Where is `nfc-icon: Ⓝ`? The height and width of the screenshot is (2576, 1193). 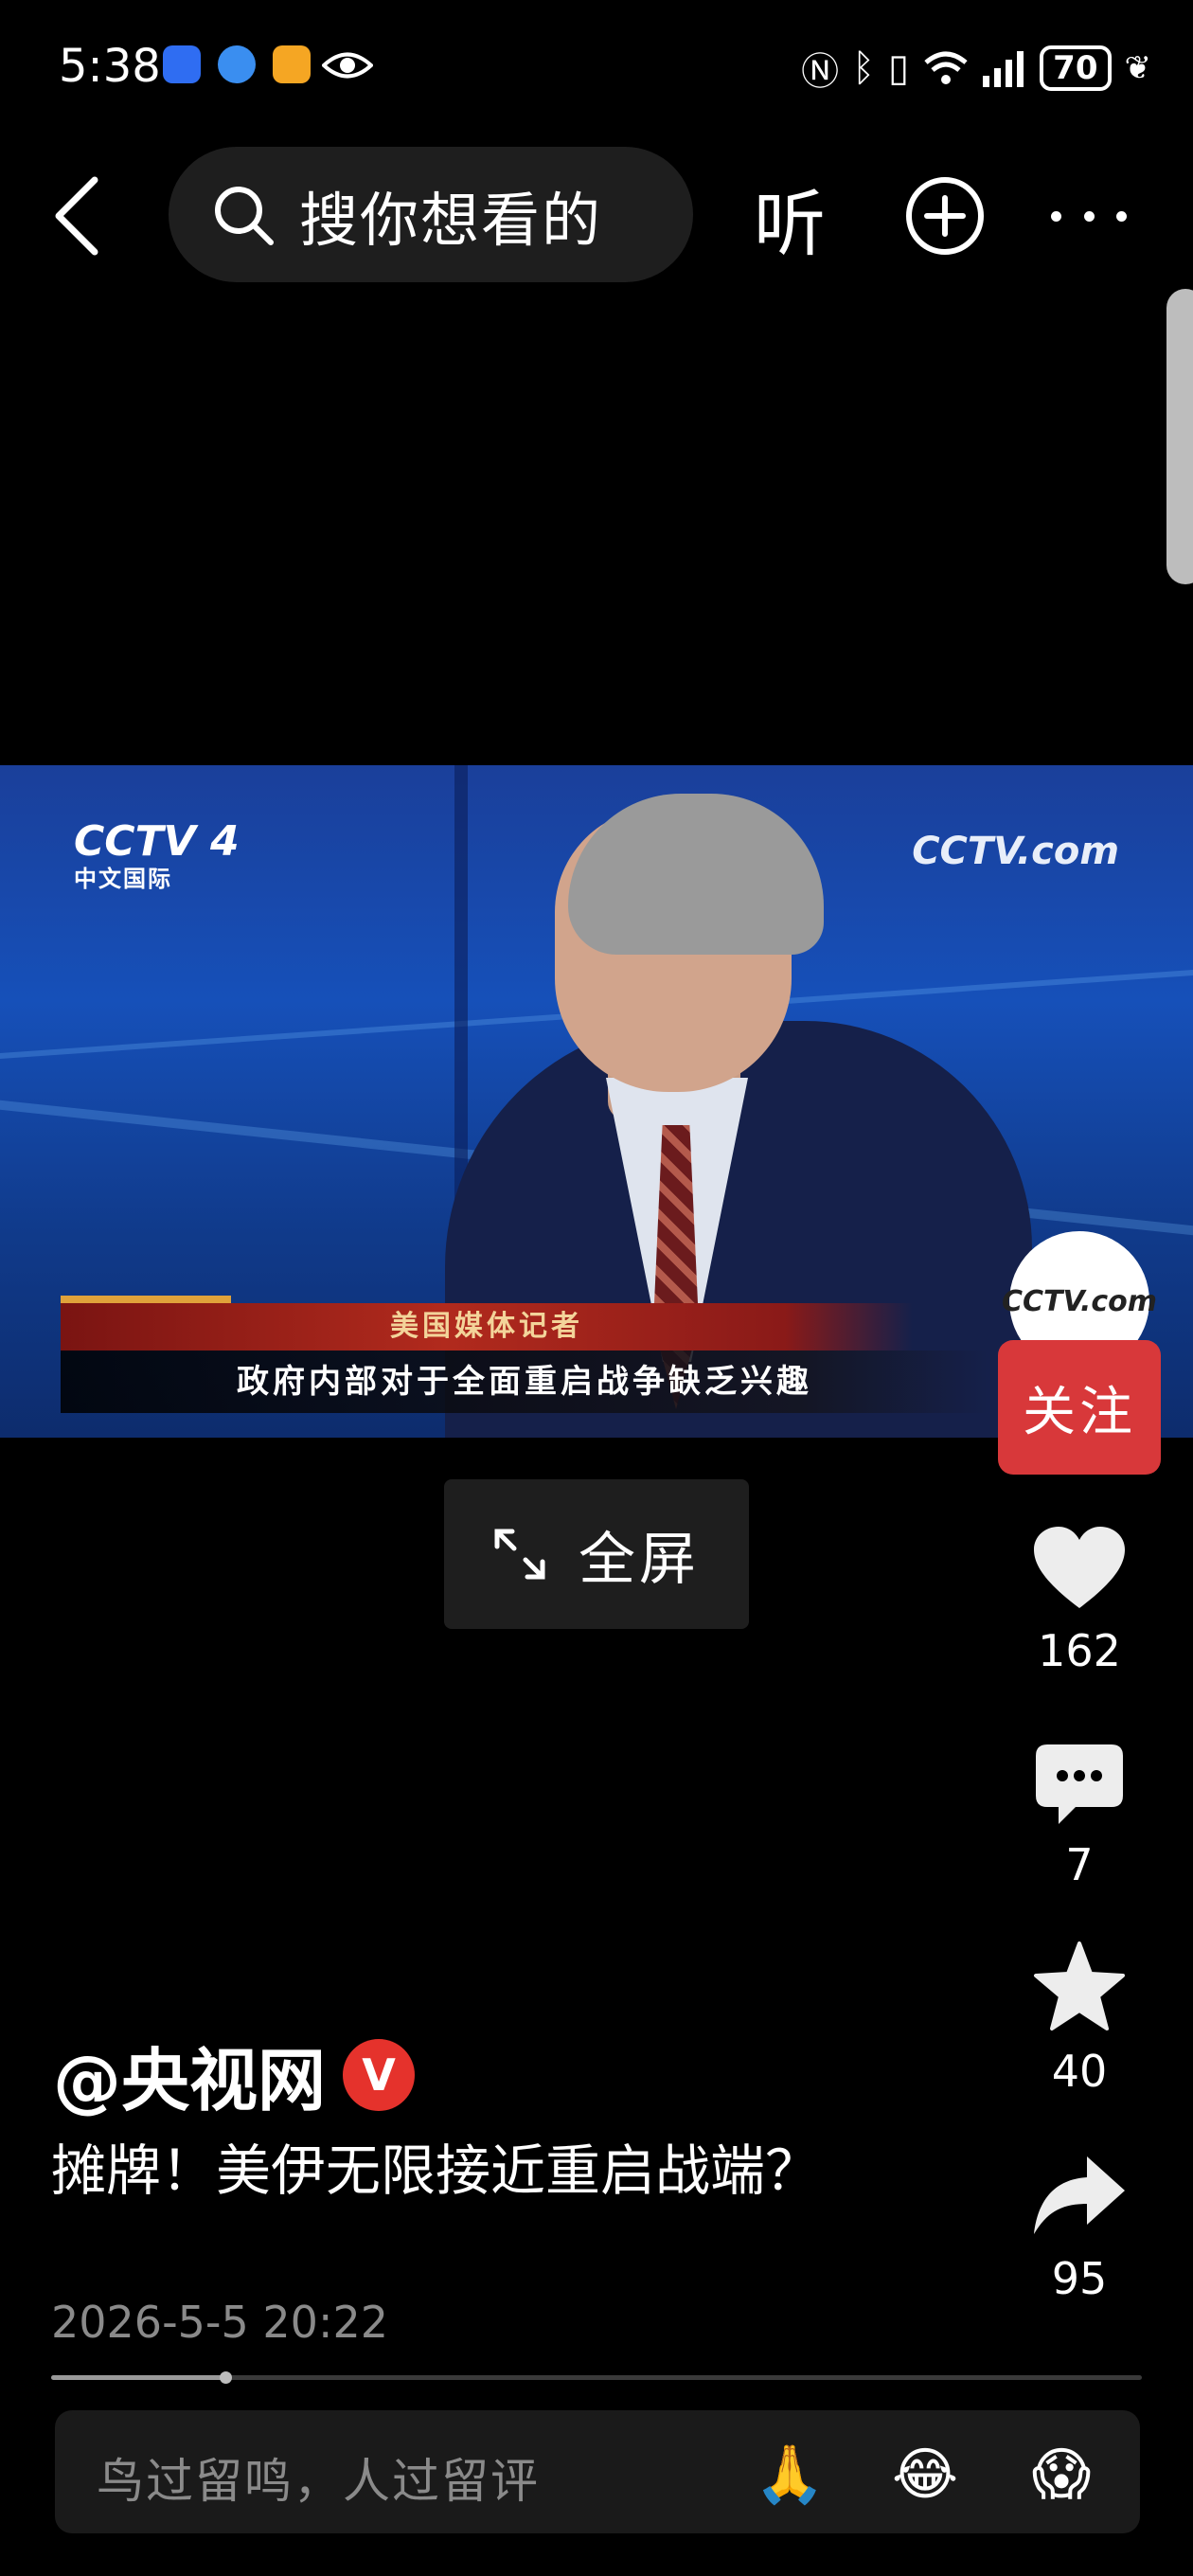
nfc-icon: Ⓝ is located at coordinates (820, 72).